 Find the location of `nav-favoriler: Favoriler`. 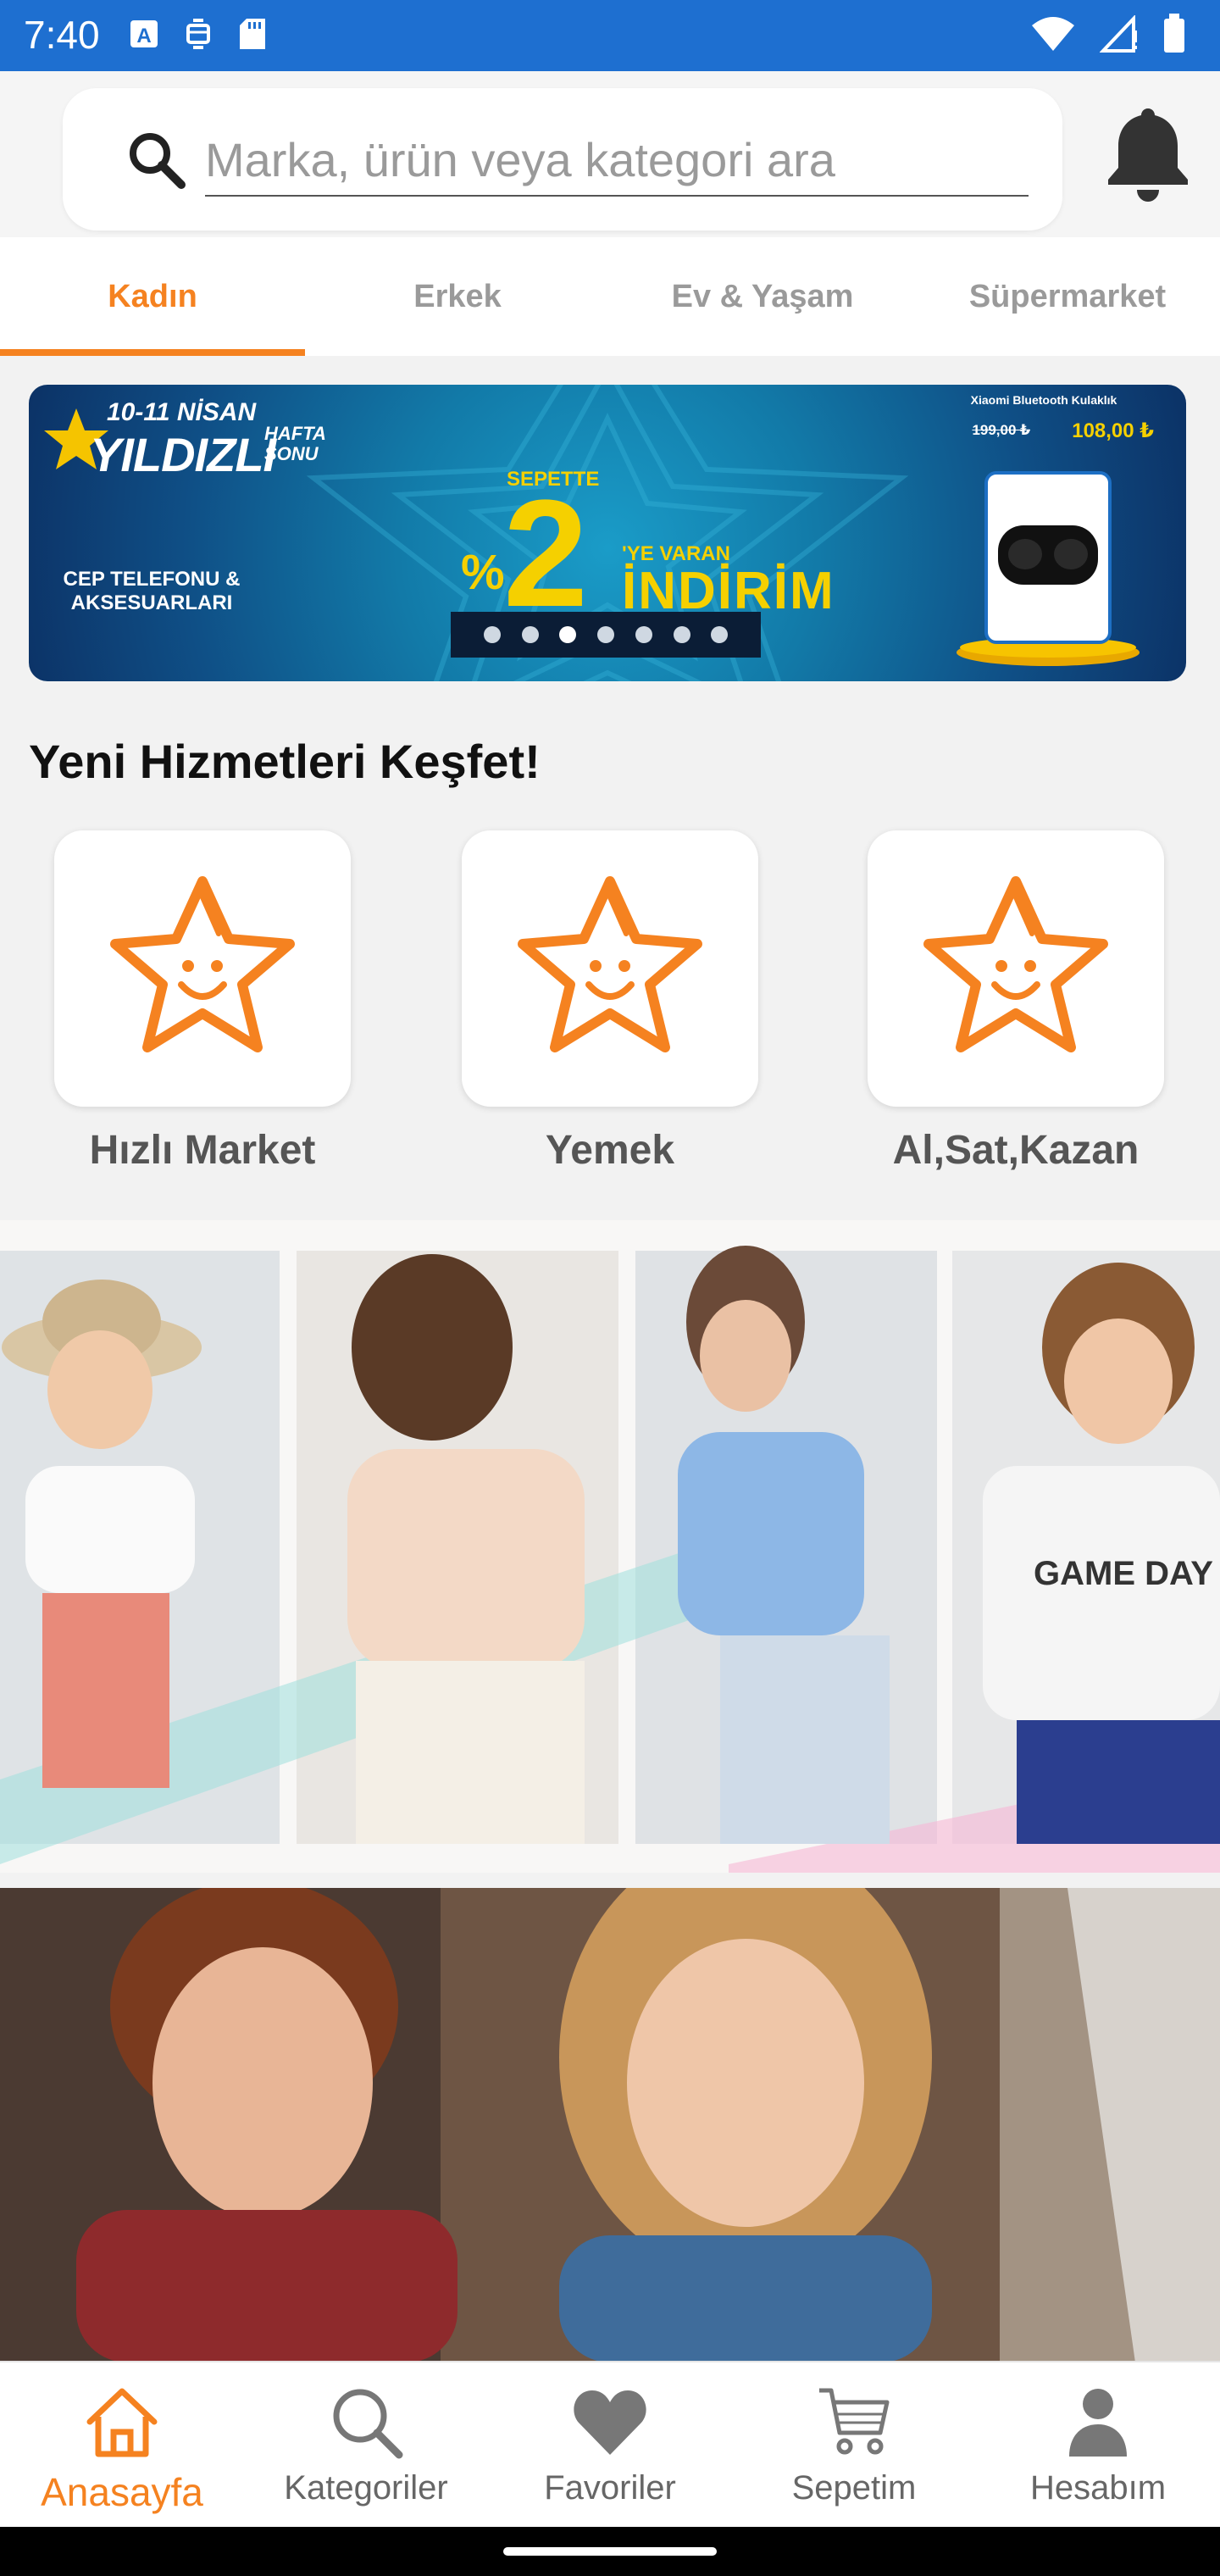

nav-favoriler: Favoriler is located at coordinates (610, 2444).